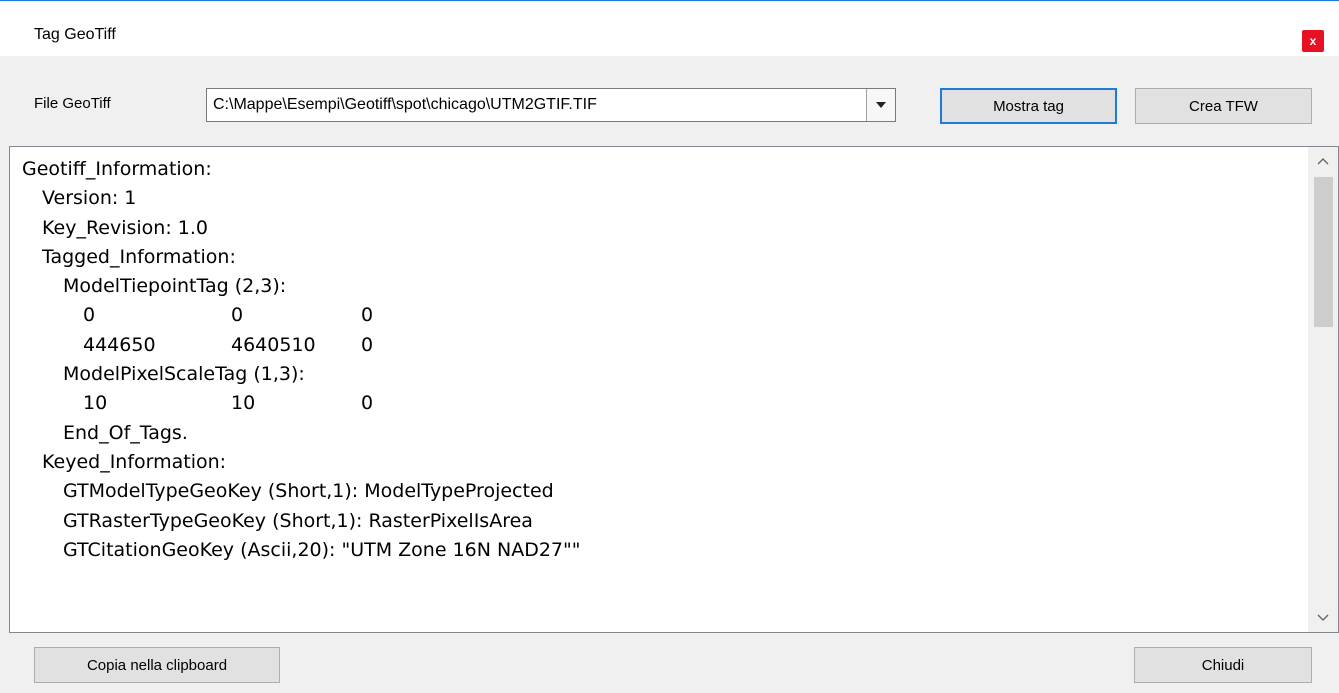 This screenshot has height=693, width=1339. What do you see at coordinates (134, 461) in the screenshot?
I see `output-line-text: Keyed_Information:` at bounding box center [134, 461].